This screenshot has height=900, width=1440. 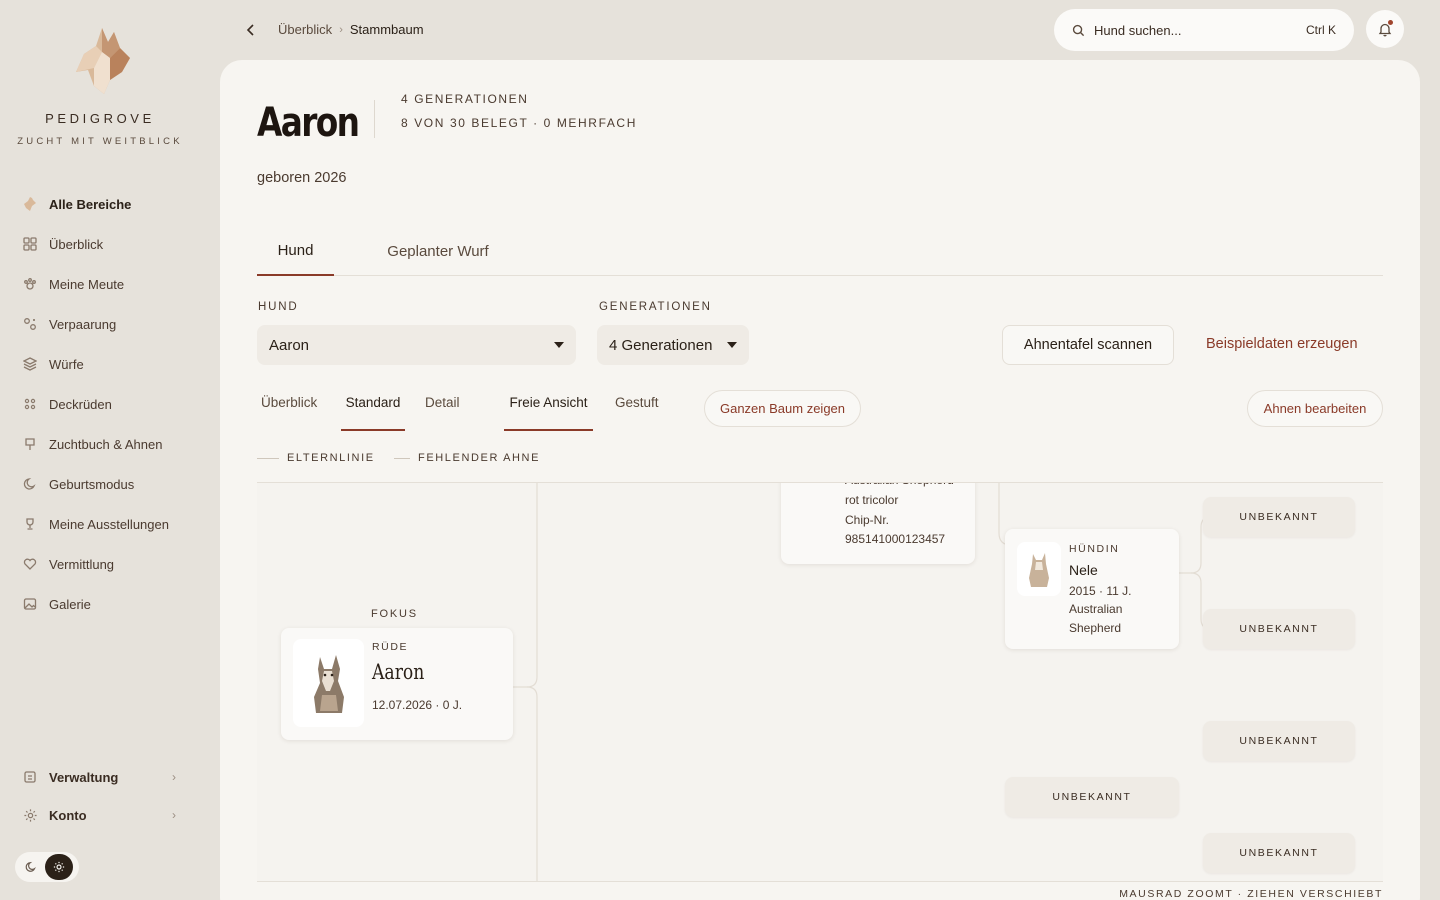 What do you see at coordinates (402, 458) in the screenshot?
I see `missing-ancestor-swatch` at bounding box center [402, 458].